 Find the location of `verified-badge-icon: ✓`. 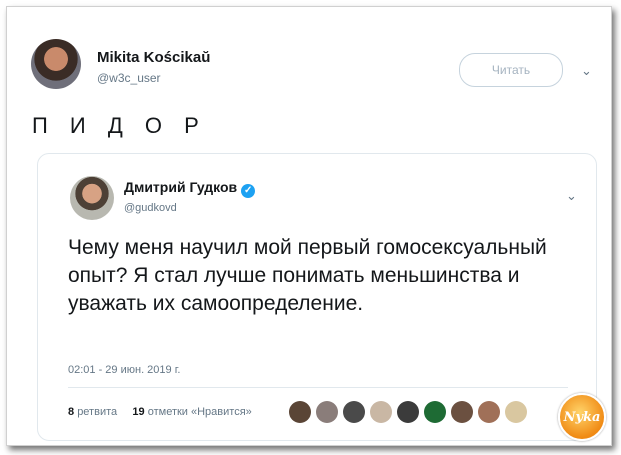

verified-badge-icon: ✓ is located at coordinates (248, 191).